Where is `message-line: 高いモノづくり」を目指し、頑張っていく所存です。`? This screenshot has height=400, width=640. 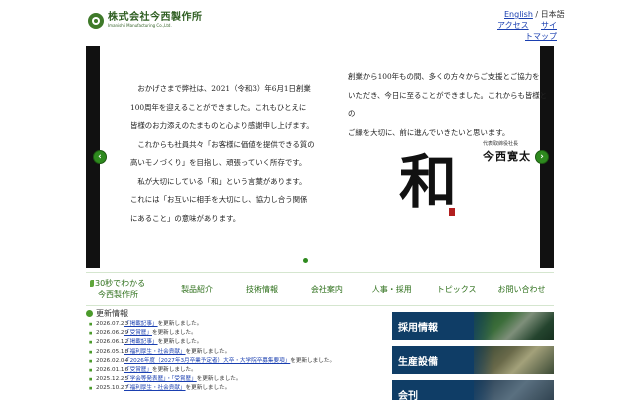
message-line: 高いモノづくり」を目指し、頑張っていく所存です。 is located at coordinates (218, 162).